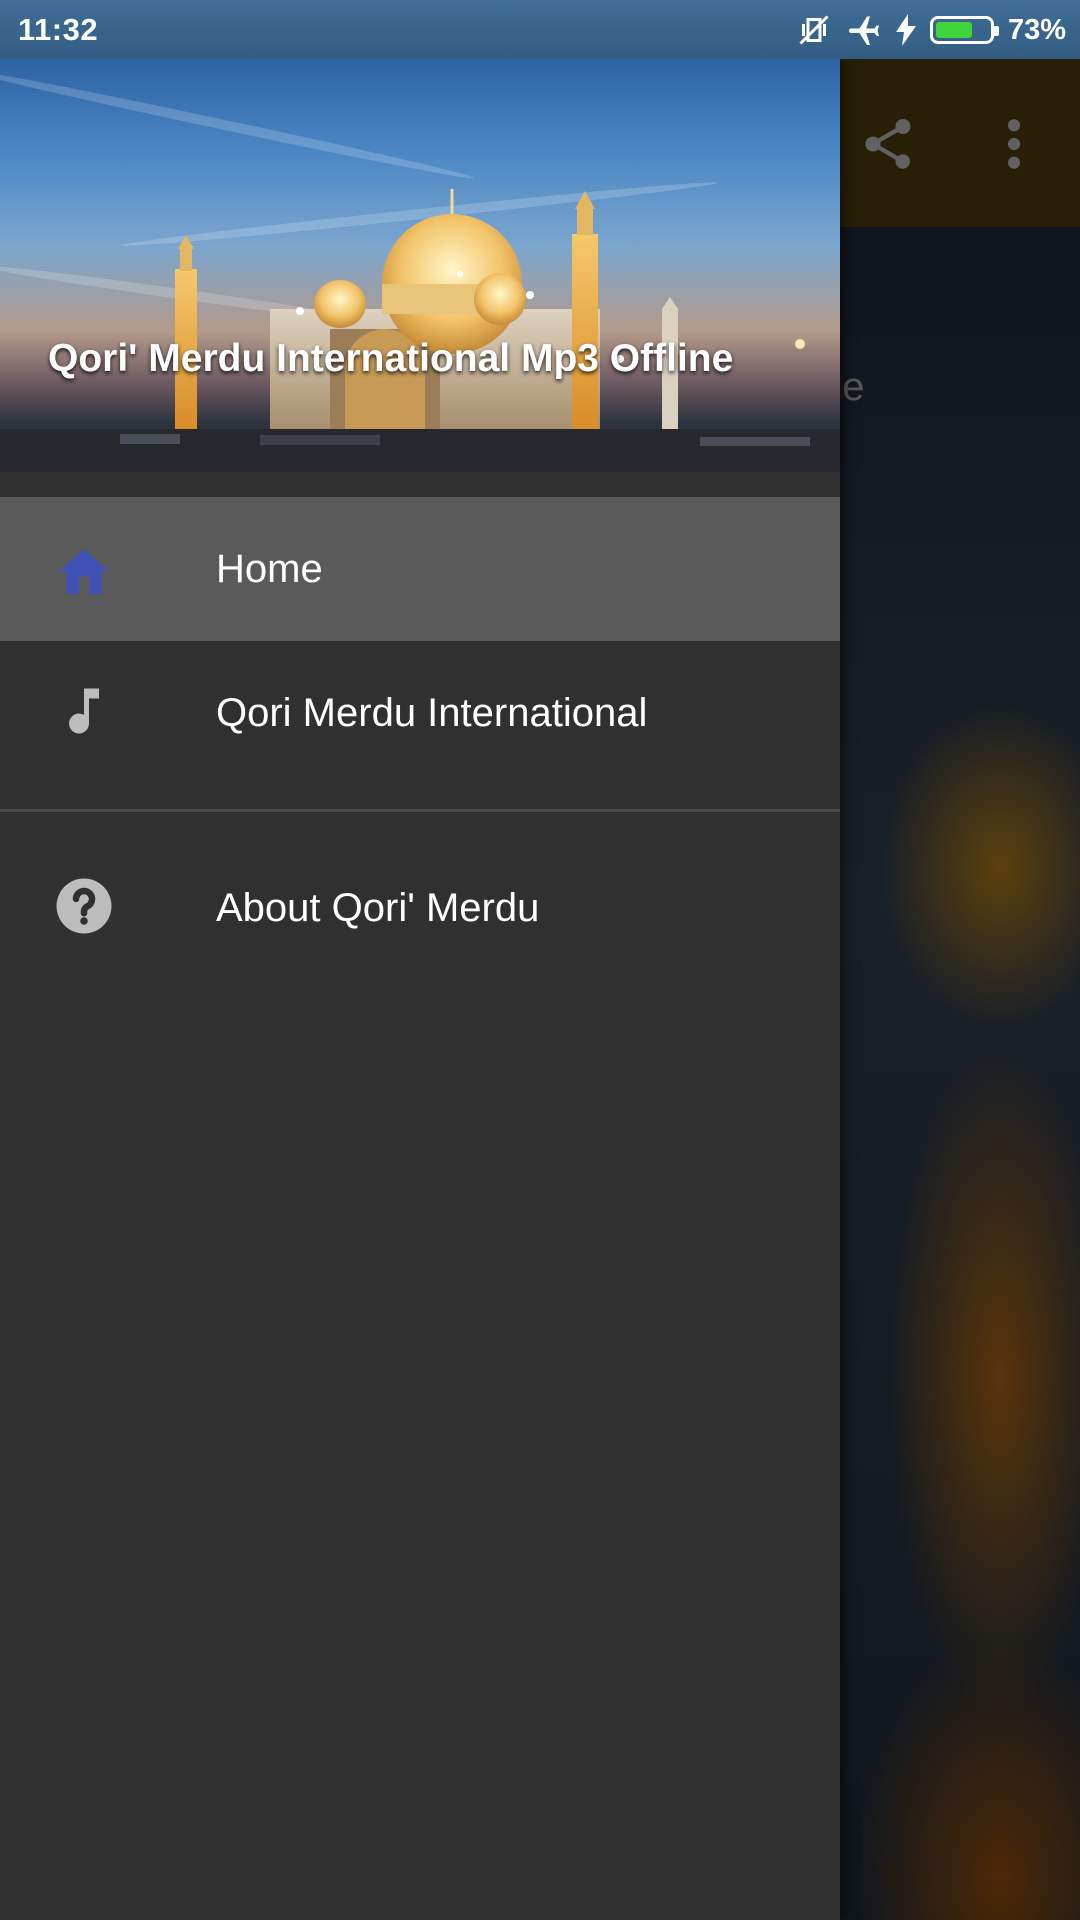 This screenshot has width=1080, height=1920. Describe the element at coordinates (269, 569) in the screenshot. I see `nav-label-home: Home` at that location.